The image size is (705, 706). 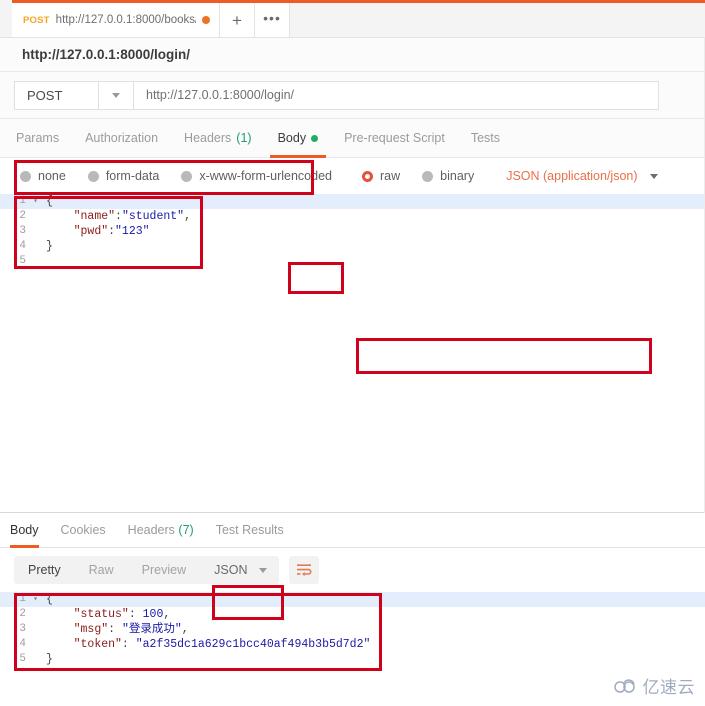 I want to click on tab-headers-label: Headers, so click(x=208, y=138).